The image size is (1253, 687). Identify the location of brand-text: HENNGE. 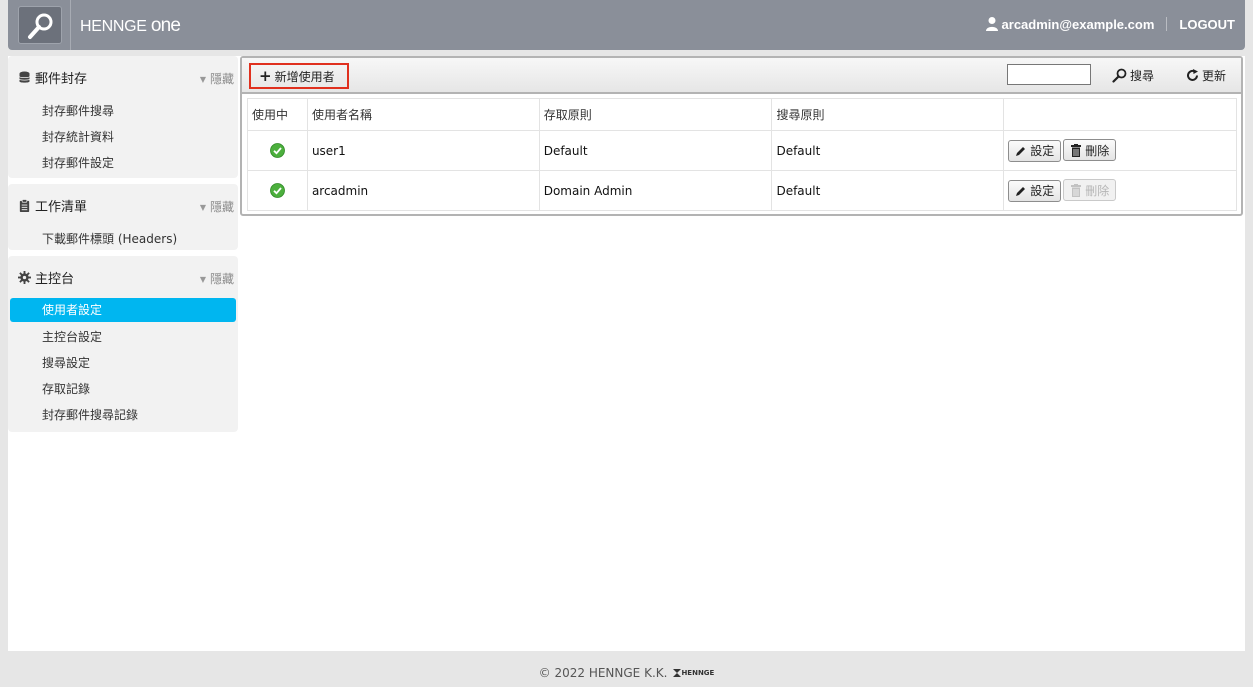
(113, 26).